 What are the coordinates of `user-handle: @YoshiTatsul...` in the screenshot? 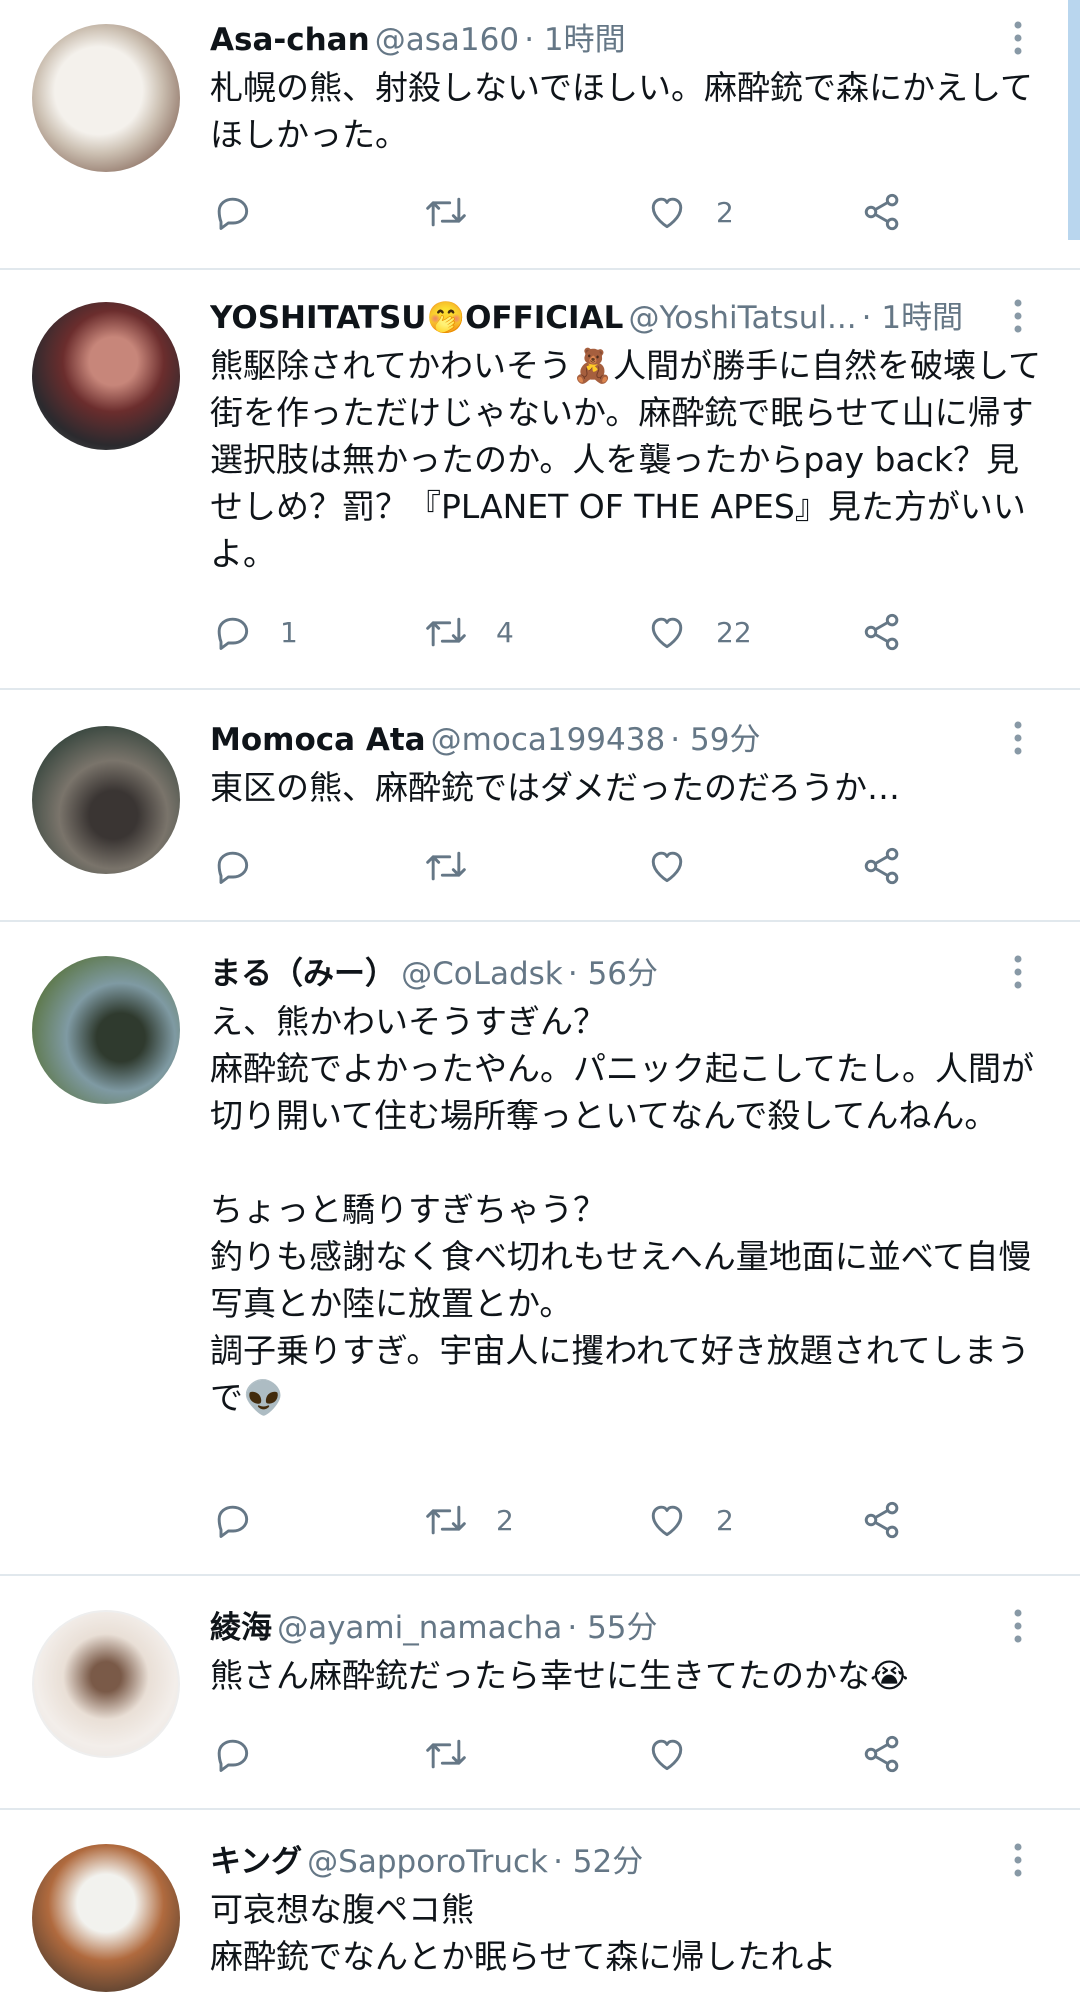 It's located at (742, 318).